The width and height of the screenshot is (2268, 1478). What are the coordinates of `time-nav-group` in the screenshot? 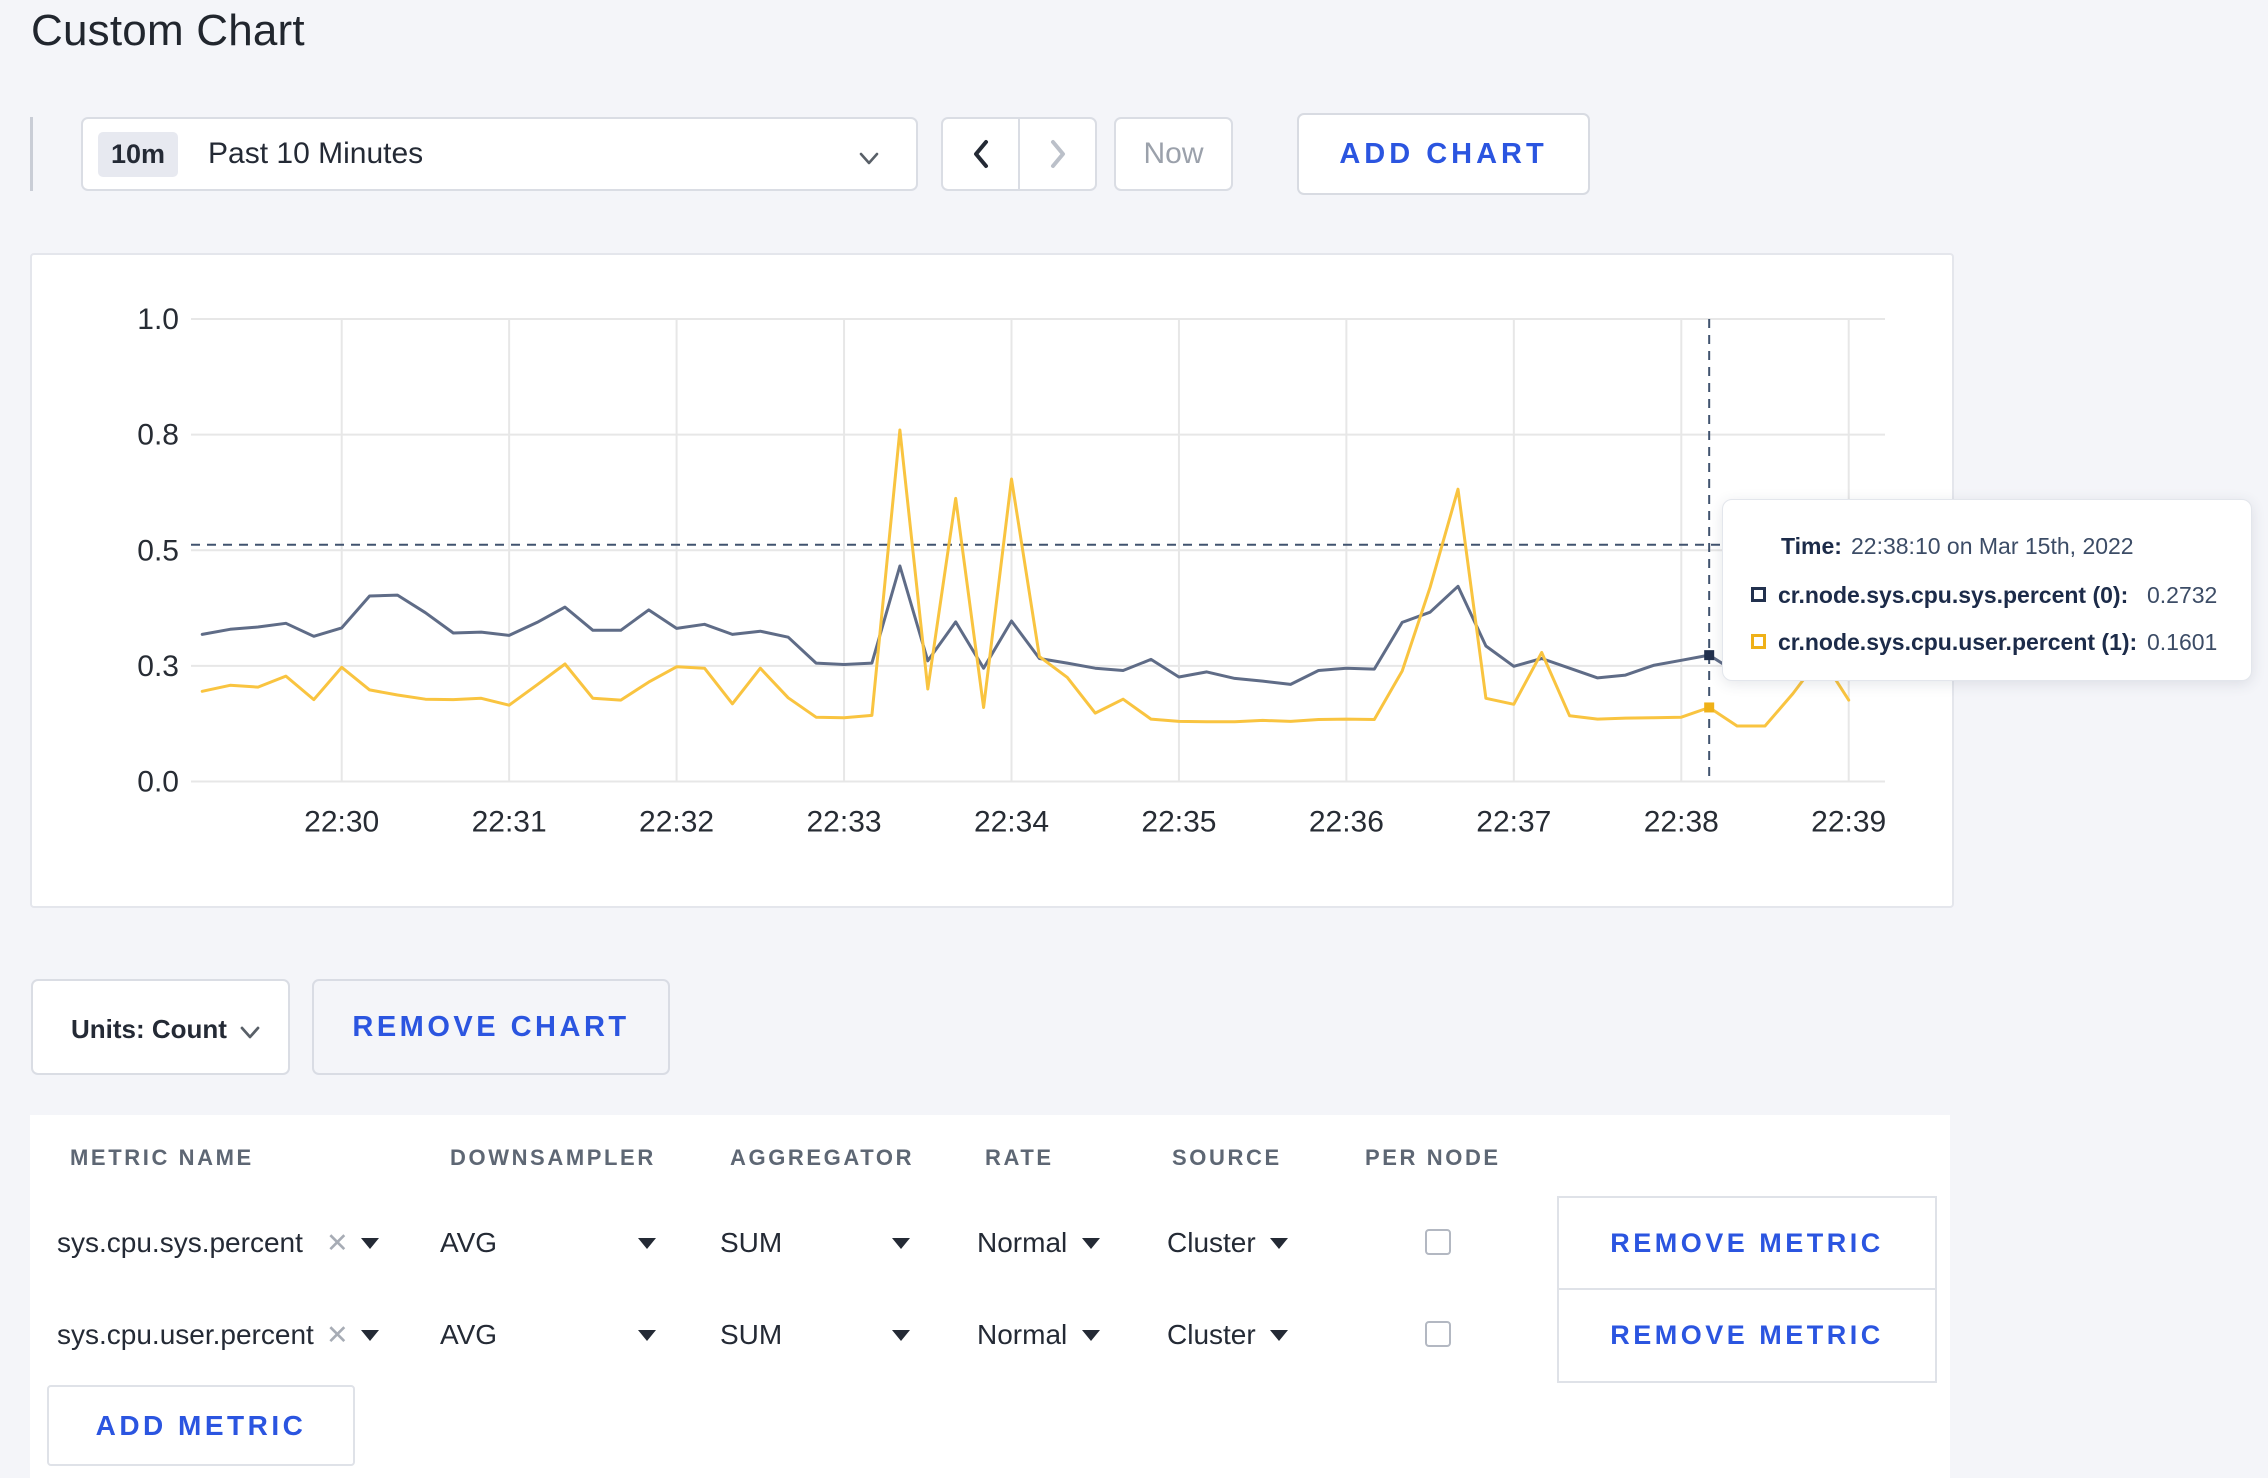 It's located at (1019, 154).